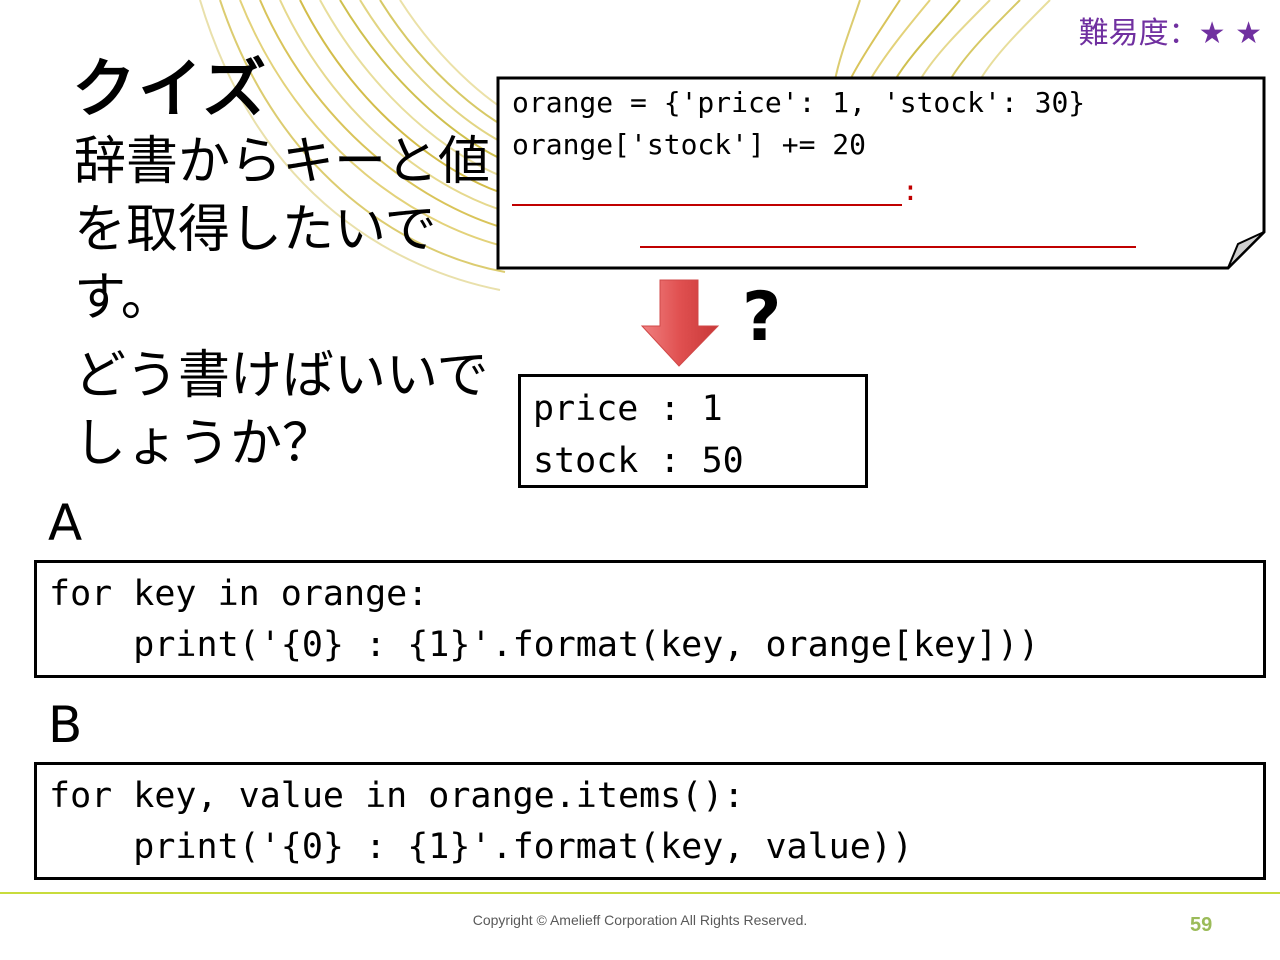 This screenshot has width=1280, height=960. I want to click on down-arrow-icon, so click(680, 323).